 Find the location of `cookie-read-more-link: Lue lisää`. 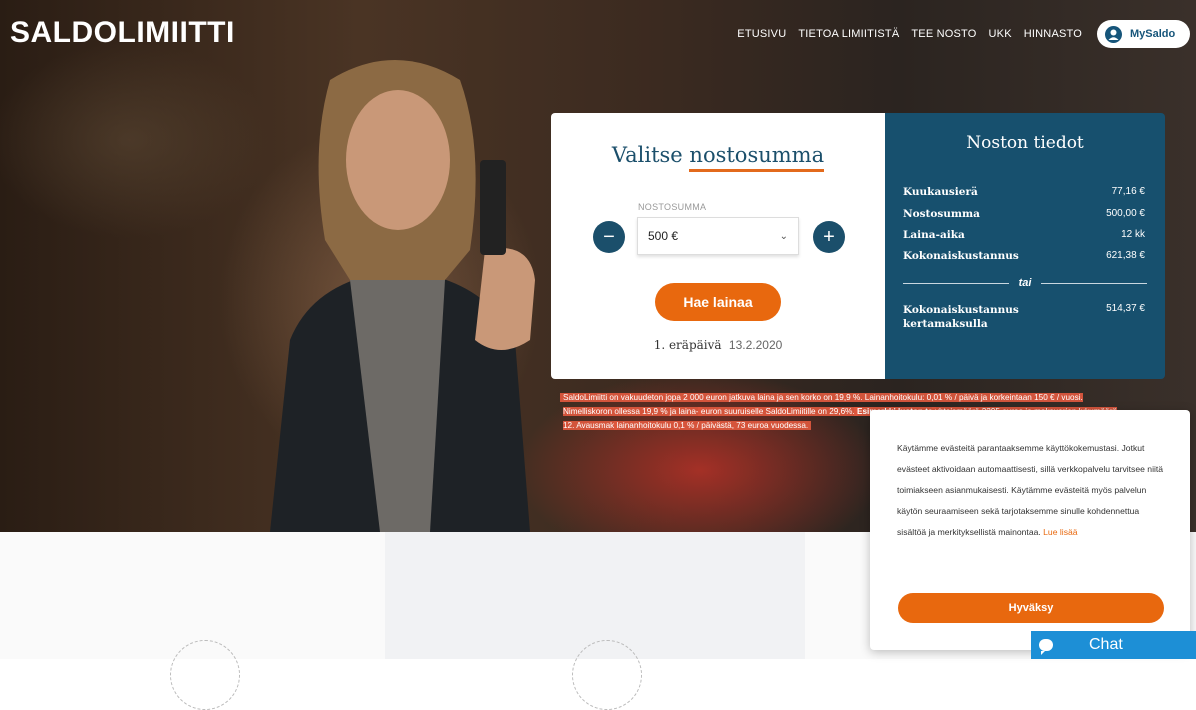

cookie-read-more-link: Lue lisää is located at coordinates (1060, 532).